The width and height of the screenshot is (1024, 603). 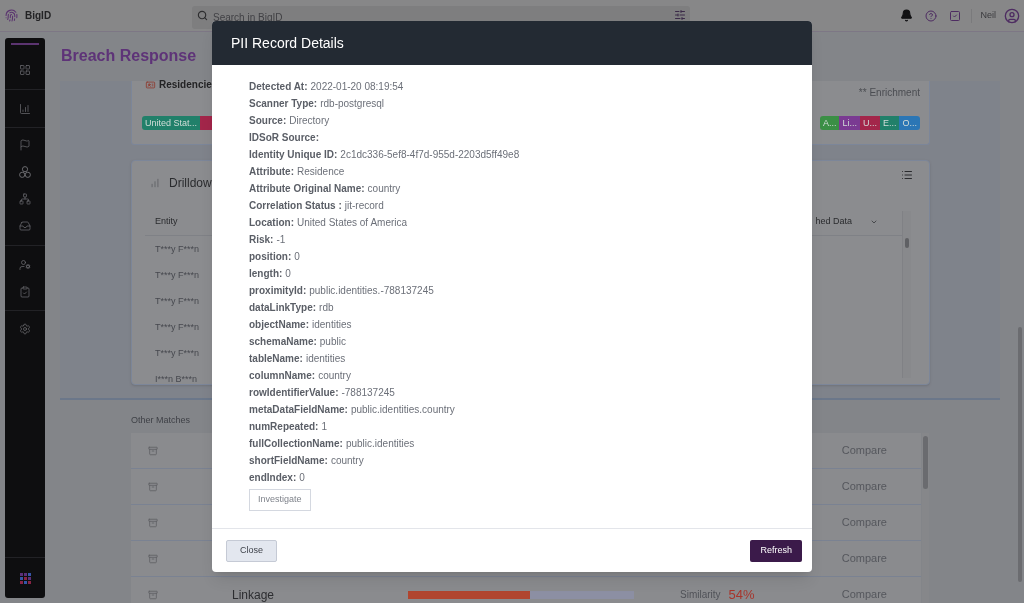 I want to click on field-label: proximityId:, so click(x=278, y=291).